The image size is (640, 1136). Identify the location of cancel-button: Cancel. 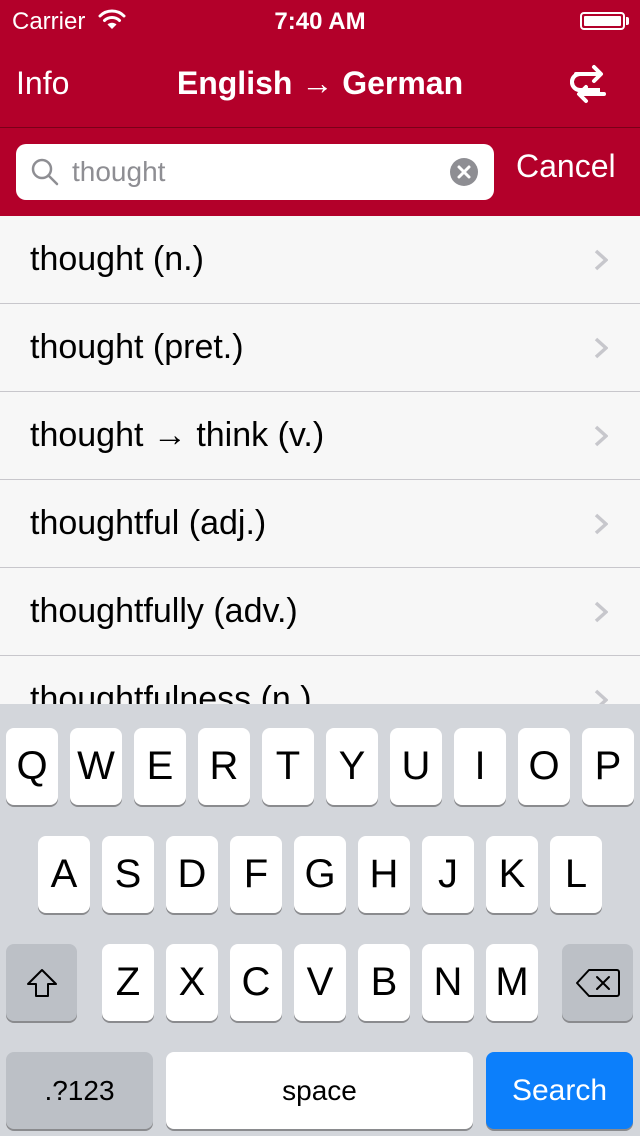
(566, 166).